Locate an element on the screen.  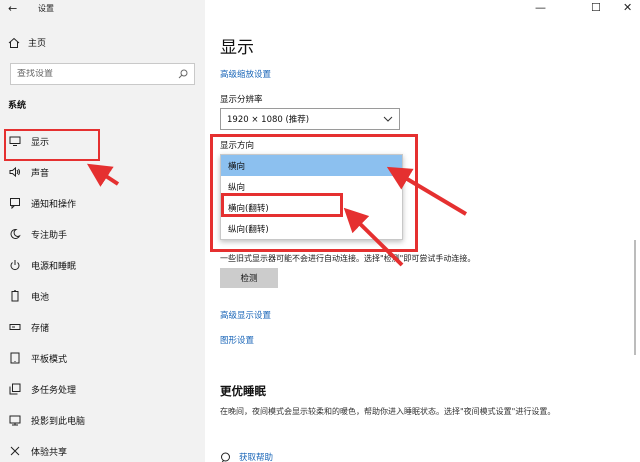
sidebar-item-power: 电源和睡眠 is located at coordinates (102, 265).